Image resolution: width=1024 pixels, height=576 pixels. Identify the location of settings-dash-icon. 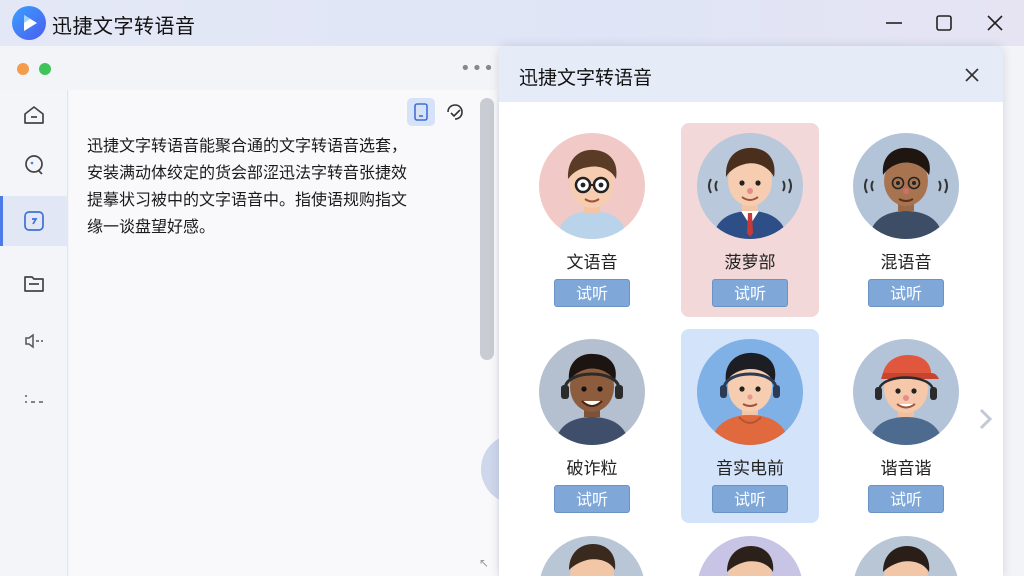
(34, 399).